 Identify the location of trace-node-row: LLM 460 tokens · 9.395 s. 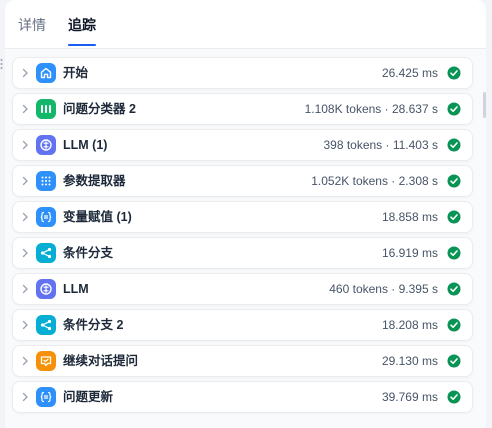
(242, 289).